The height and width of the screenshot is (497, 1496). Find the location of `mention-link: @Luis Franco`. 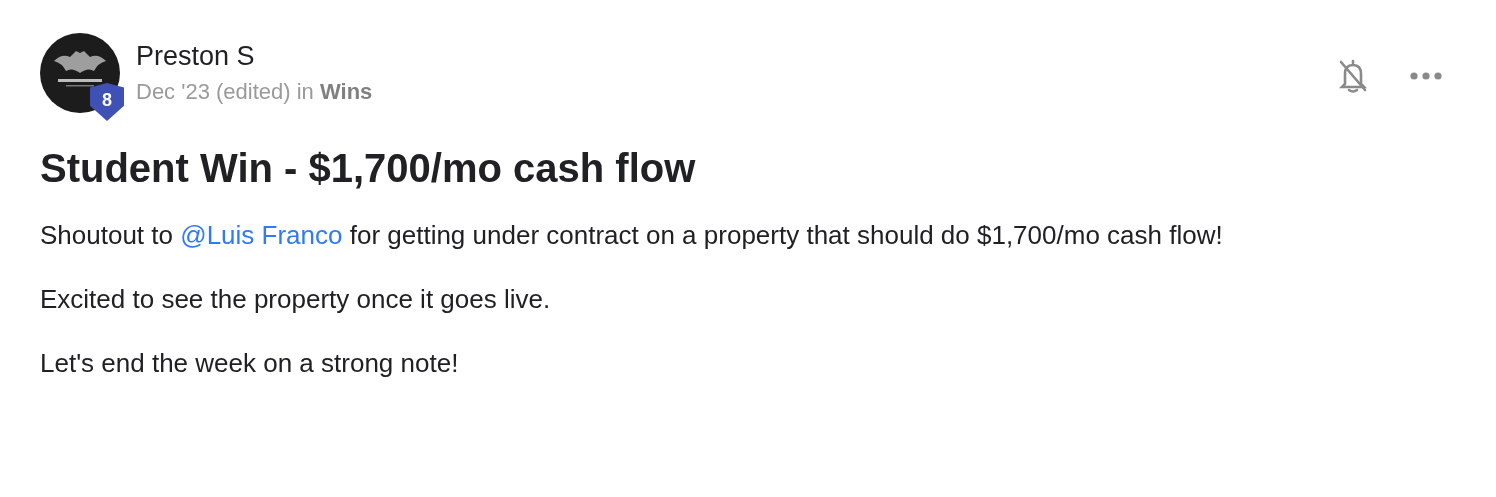

mention-link: @Luis Franco is located at coordinates (261, 235).